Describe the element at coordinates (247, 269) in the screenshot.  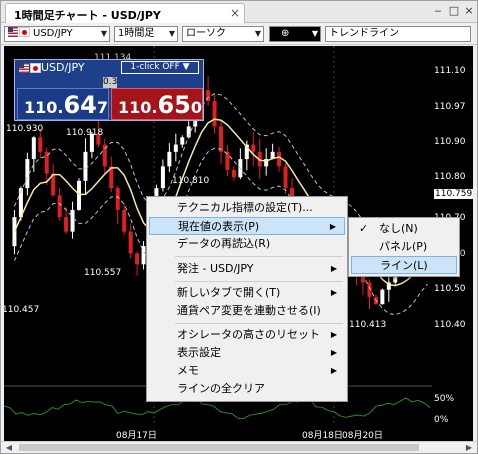
I see `menu-item-order: 発注 - USD/JPY ▶` at that location.